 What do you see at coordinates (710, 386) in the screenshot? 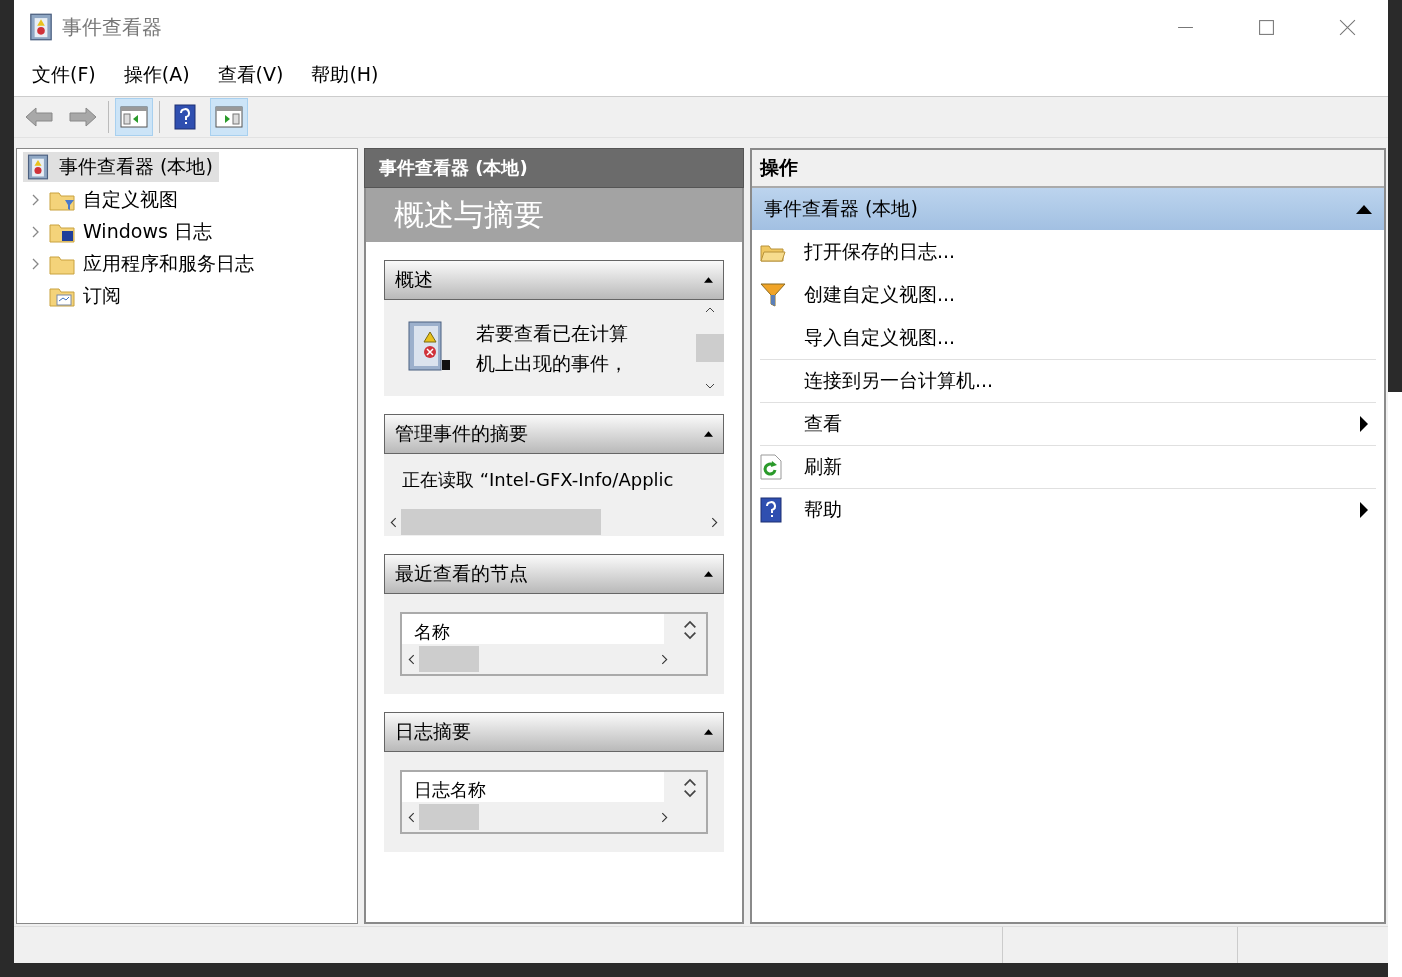
I see `scroll-down-icon` at bounding box center [710, 386].